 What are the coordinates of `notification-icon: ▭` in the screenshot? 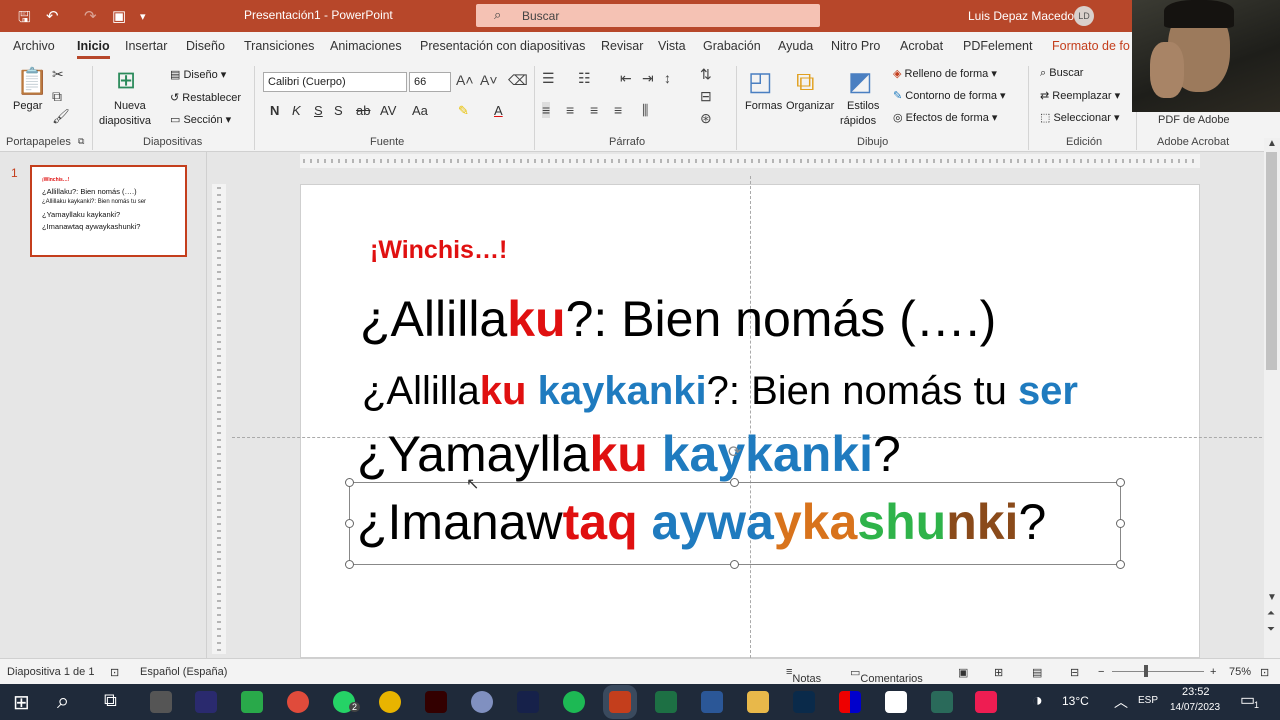 It's located at (1247, 700).